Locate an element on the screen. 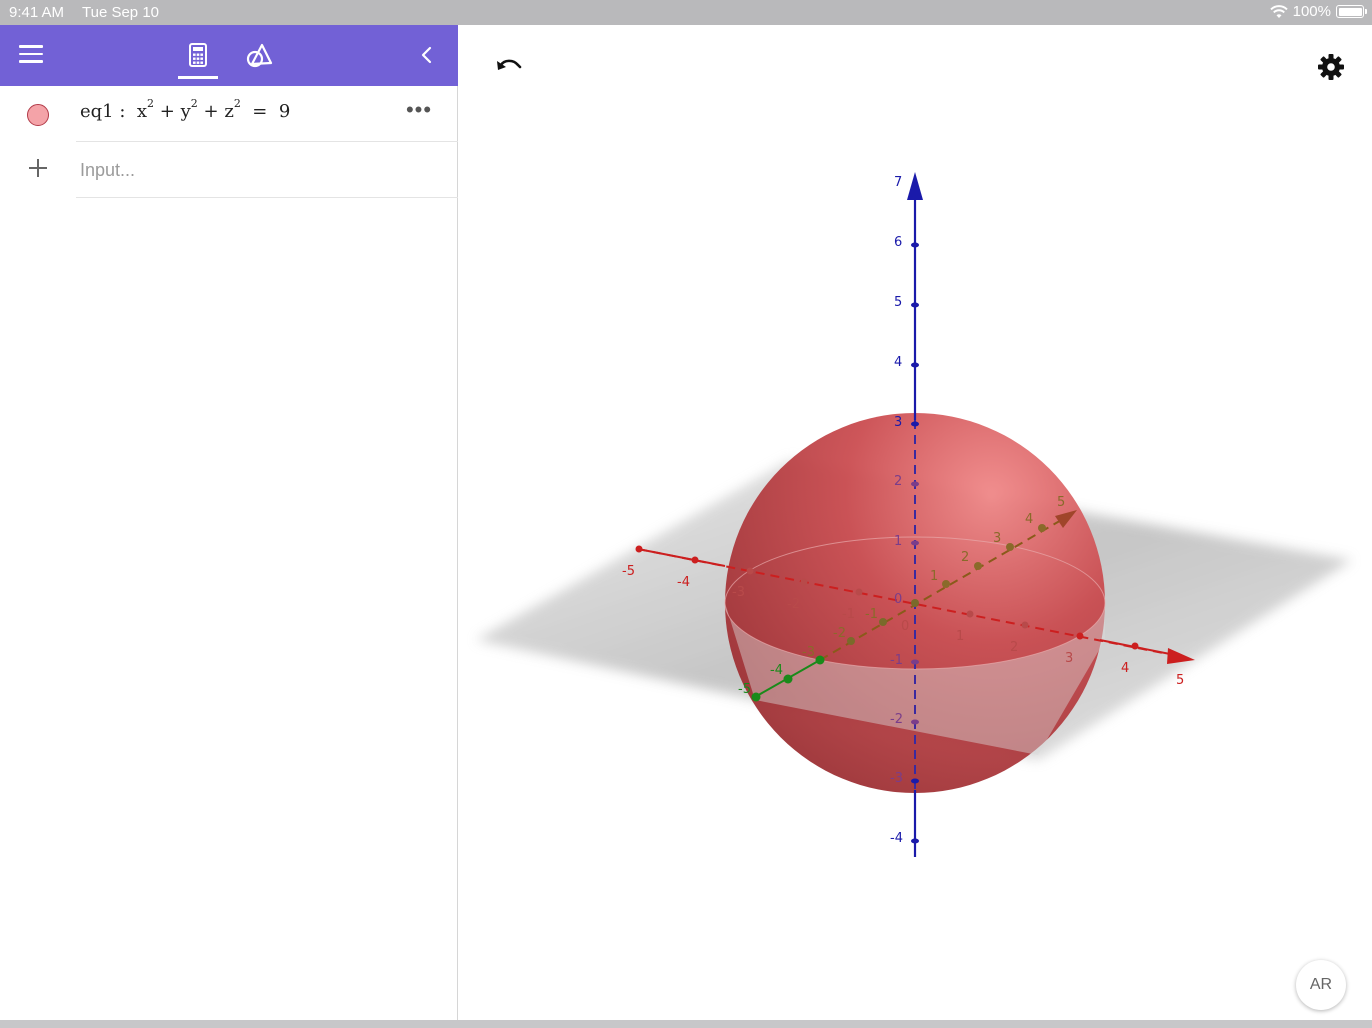  z-tick-label: 6 is located at coordinates (898, 242).